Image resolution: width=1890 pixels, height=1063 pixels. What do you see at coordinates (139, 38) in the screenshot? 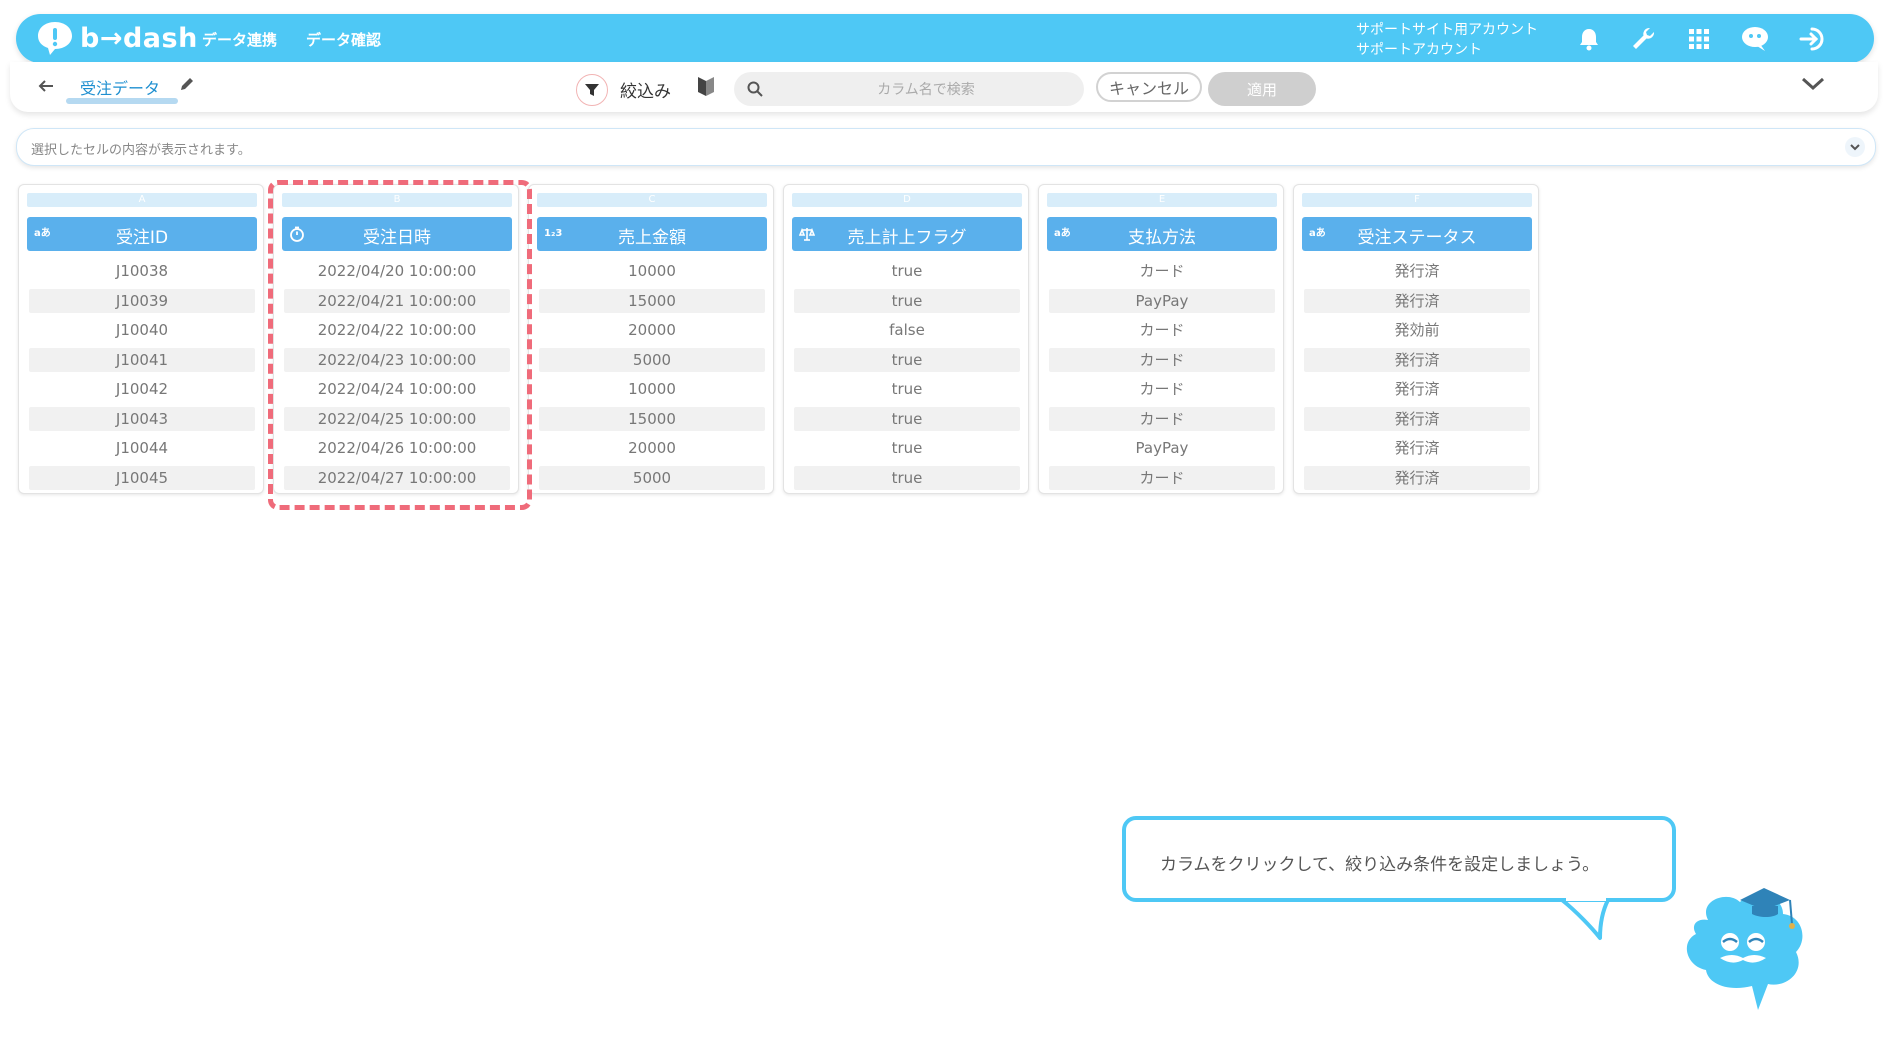
I see `logo-text: b→dash` at bounding box center [139, 38].